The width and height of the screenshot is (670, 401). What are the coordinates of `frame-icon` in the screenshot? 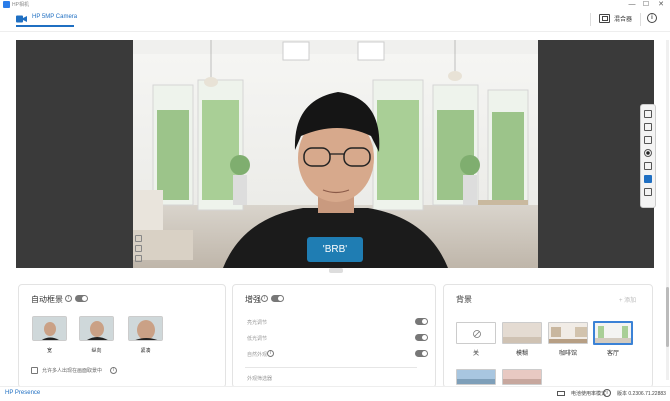 It's located at (138, 248).